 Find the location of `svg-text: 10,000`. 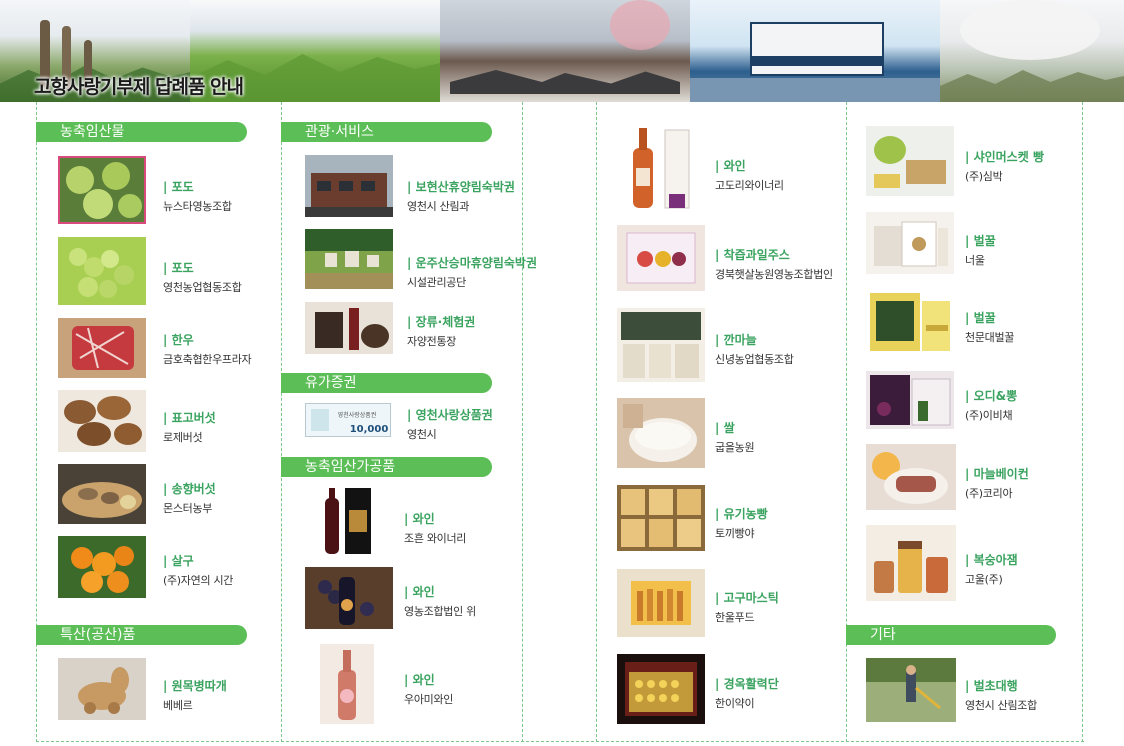

svg-text: 10,000 is located at coordinates (369, 429).